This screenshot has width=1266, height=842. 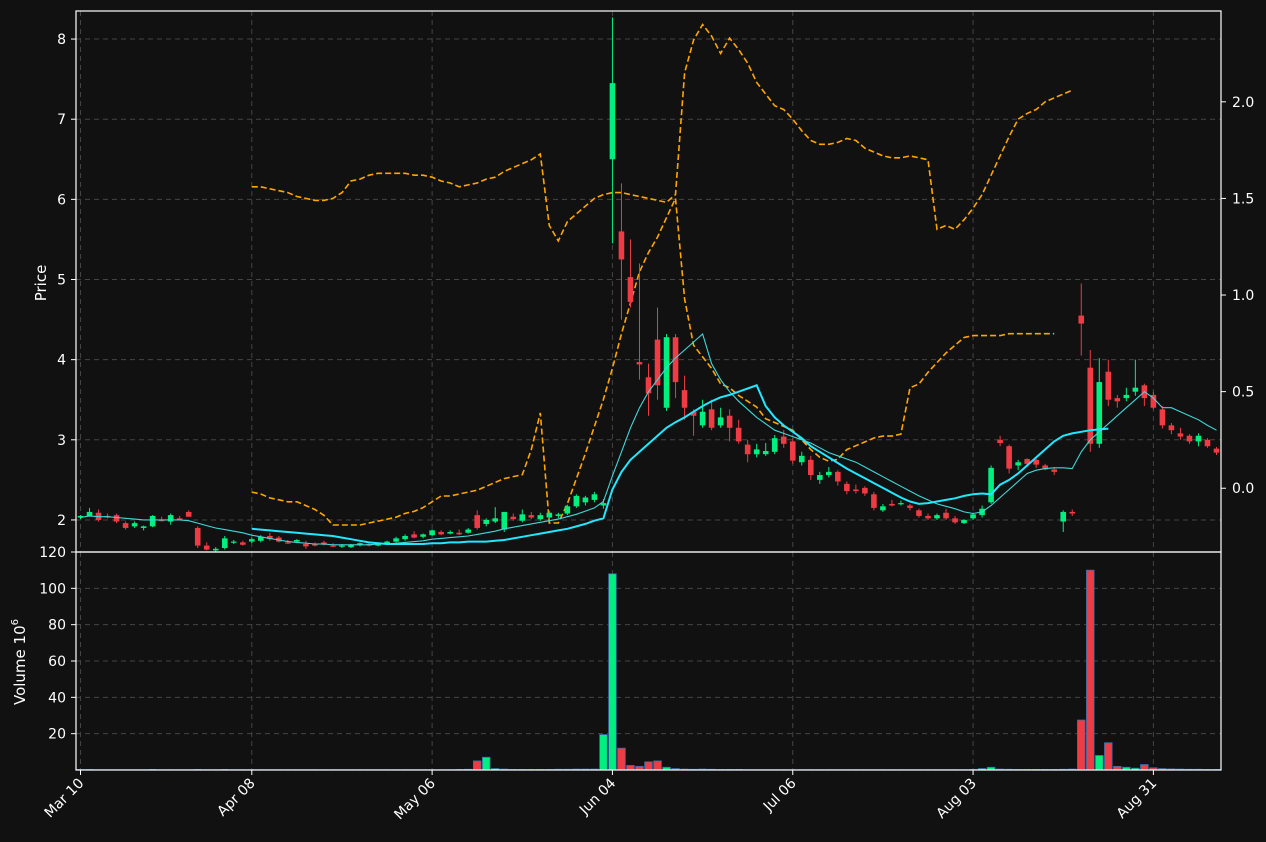 What do you see at coordinates (19, 662) in the screenshot?
I see `volume-axis-label: Volume 106` at bounding box center [19, 662].